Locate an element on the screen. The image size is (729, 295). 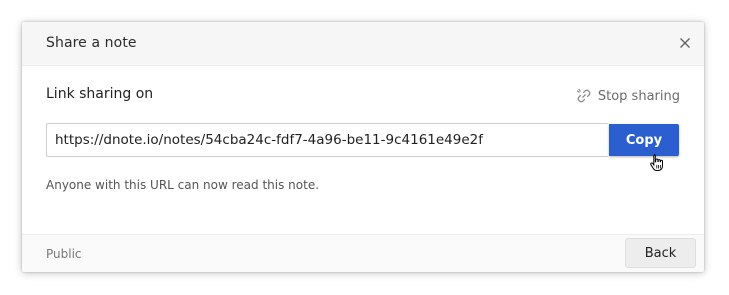
dialog-header: Share a note is located at coordinates (363, 44).